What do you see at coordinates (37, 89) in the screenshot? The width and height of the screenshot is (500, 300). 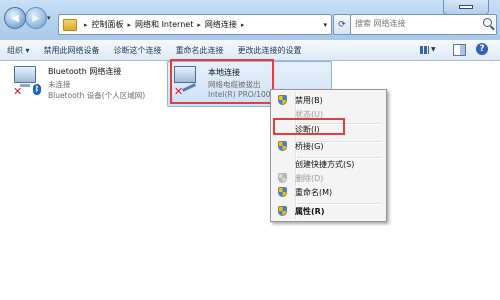 I see `bluetooth-icon: ᛒ` at bounding box center [37, 89].